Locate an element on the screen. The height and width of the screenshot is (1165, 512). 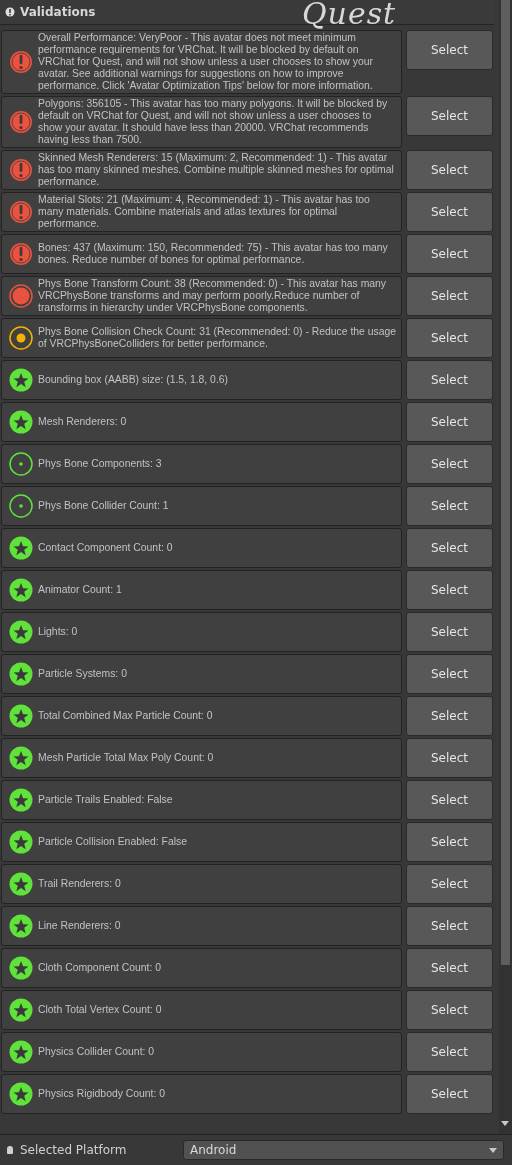
scrollbar is located at coordinates (505, 567).